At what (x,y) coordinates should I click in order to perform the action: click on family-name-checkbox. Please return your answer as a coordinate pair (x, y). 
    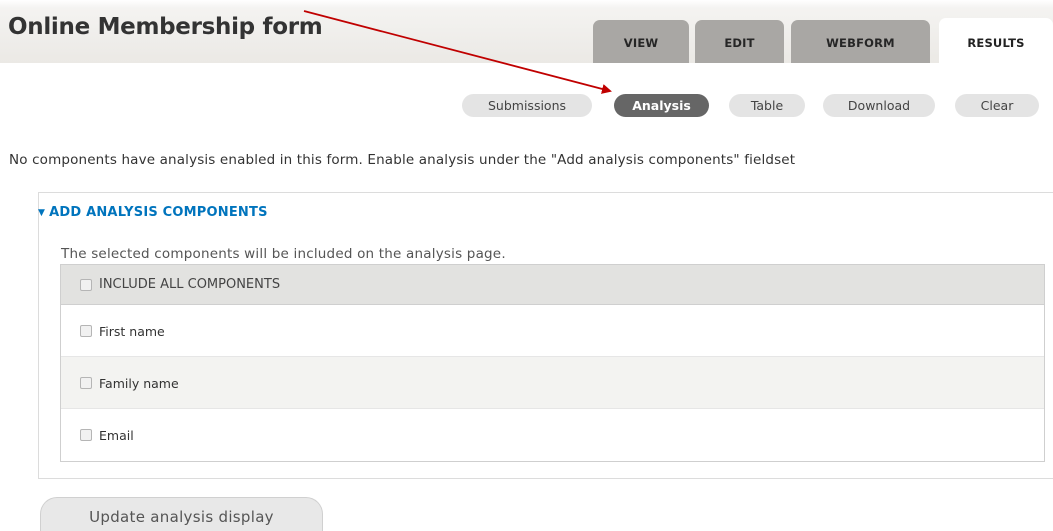
    Looking at the image, I should click on (86, 383).